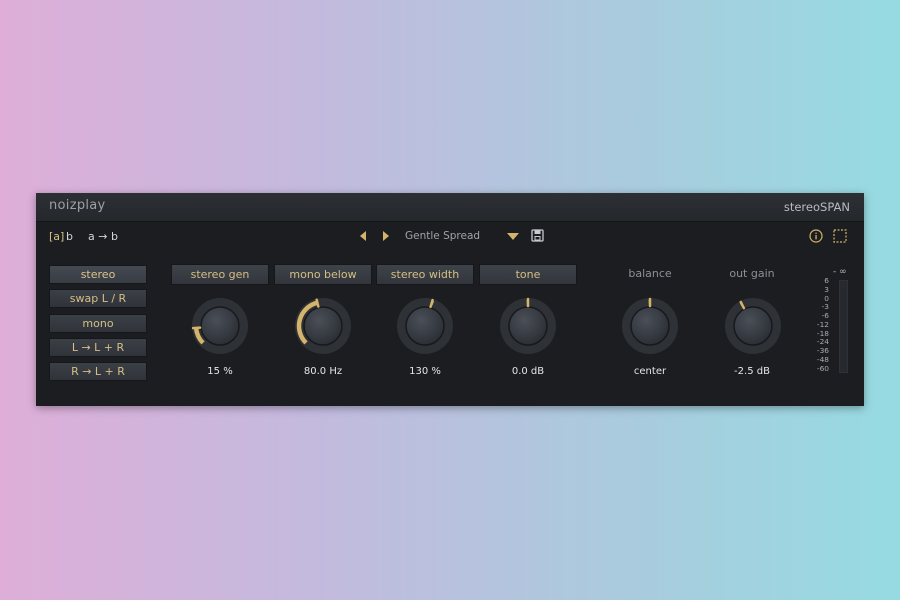 The width and height of the screenshot is (900, 600). What do you see at coordinates (98, 274) in the screenshot?
I see `mode-stereo-button: stereo` at bounding box center [98, 274].